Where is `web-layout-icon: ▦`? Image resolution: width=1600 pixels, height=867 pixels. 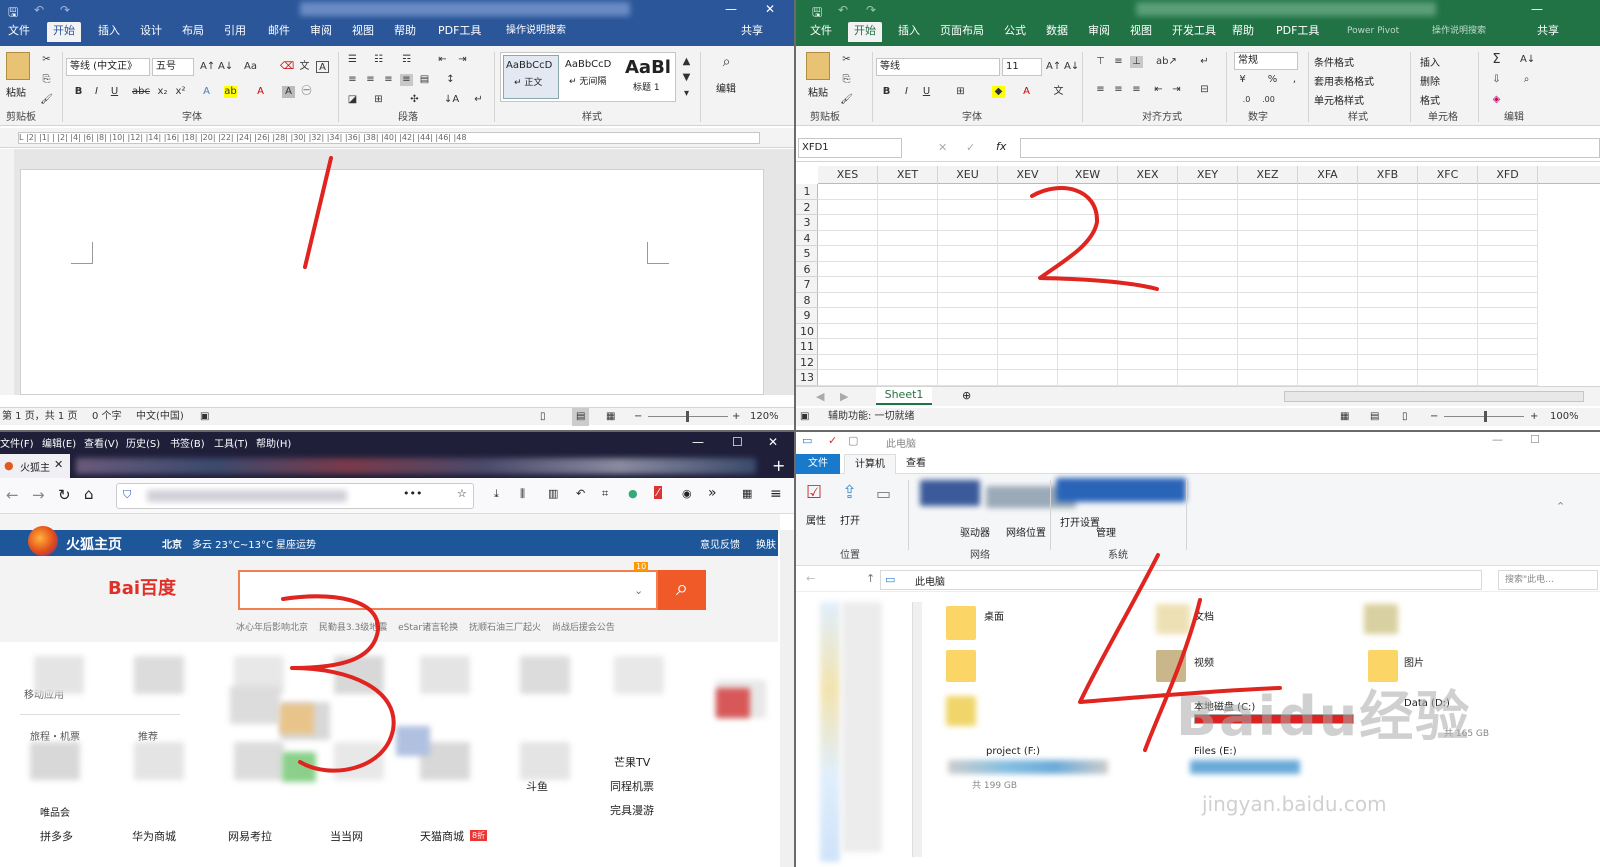 web-layout-icon: ▦ is located at coordinates (610, 417).